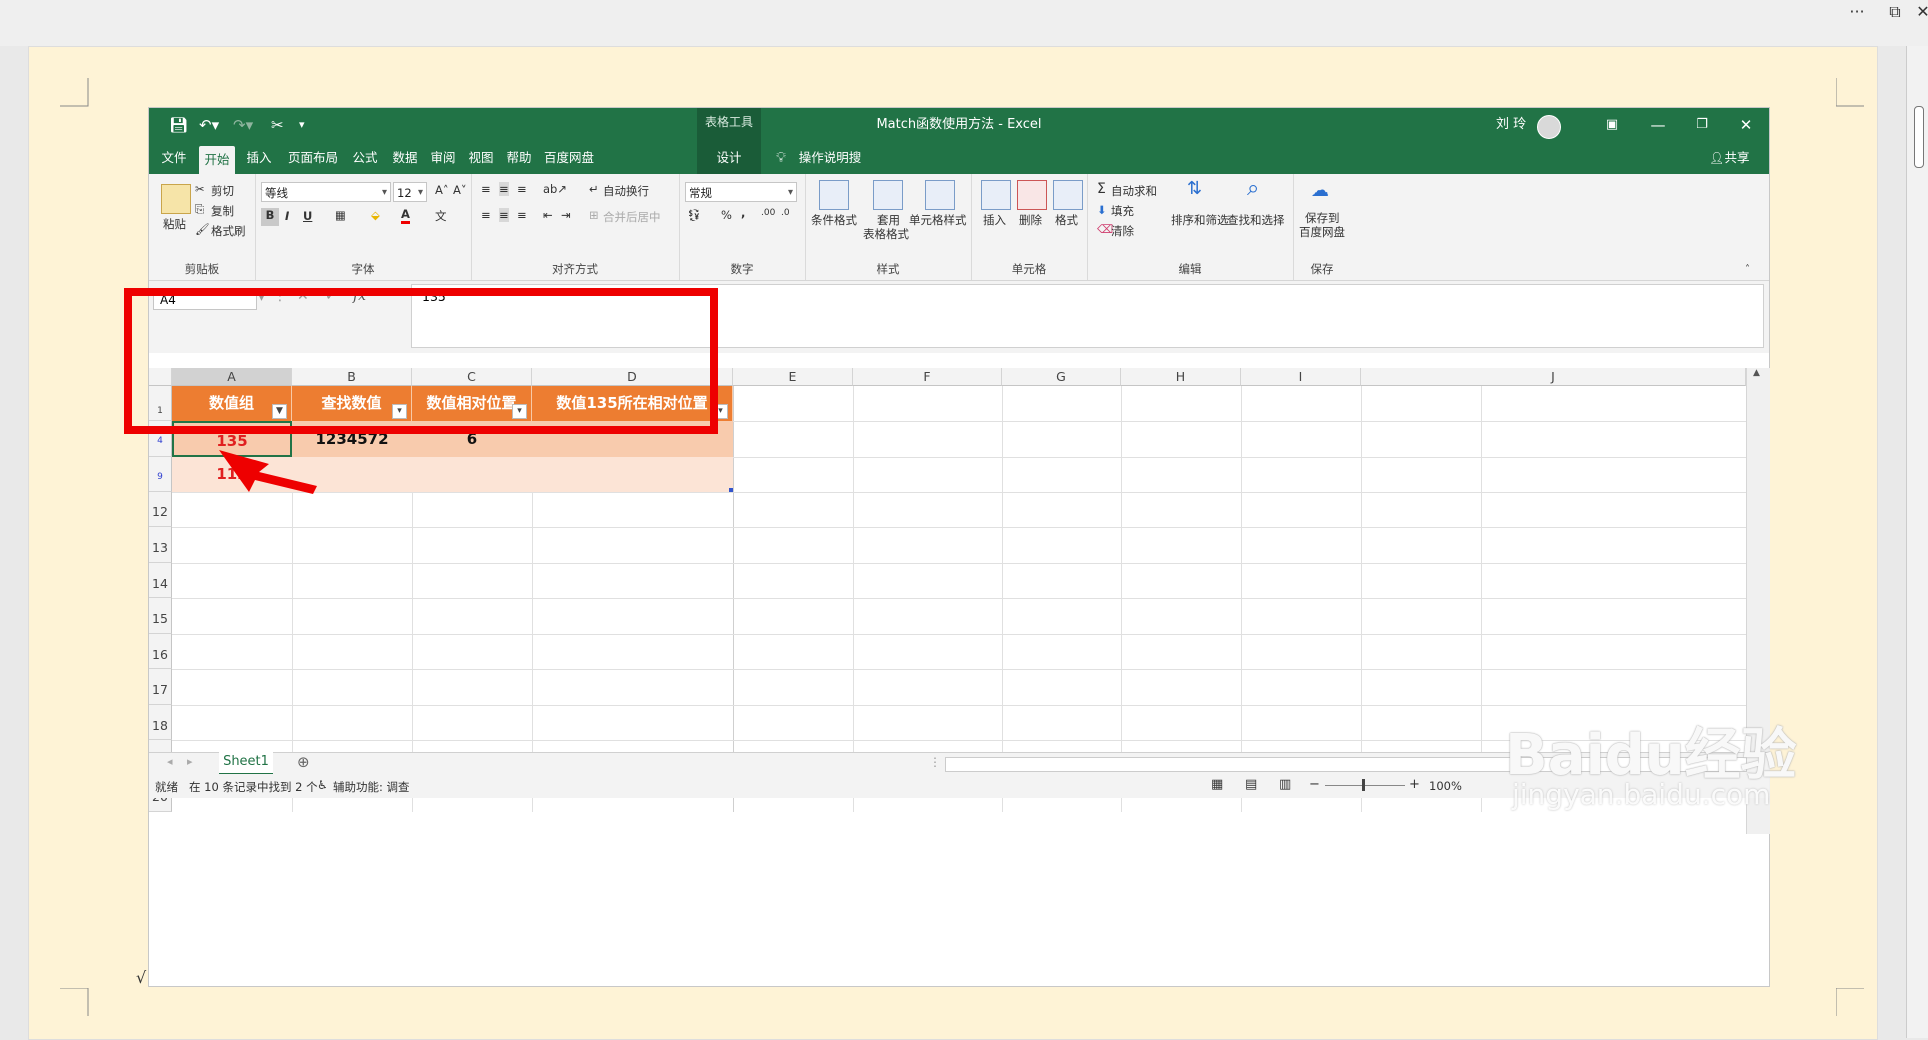 The image size is (1928, 1040). What do you see at coordinates (1032, 195) in the screenshot?
I see `delete-cells-icon` at bounding box center [1032, 195].